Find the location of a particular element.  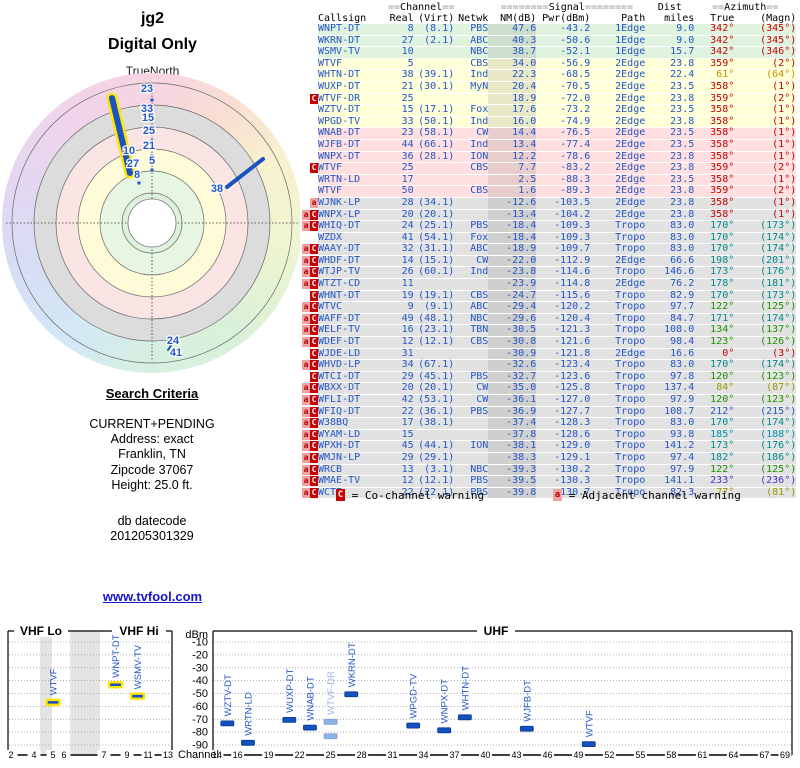

cell-callsign: WHVD-LP is located at coordinates (353, 366).